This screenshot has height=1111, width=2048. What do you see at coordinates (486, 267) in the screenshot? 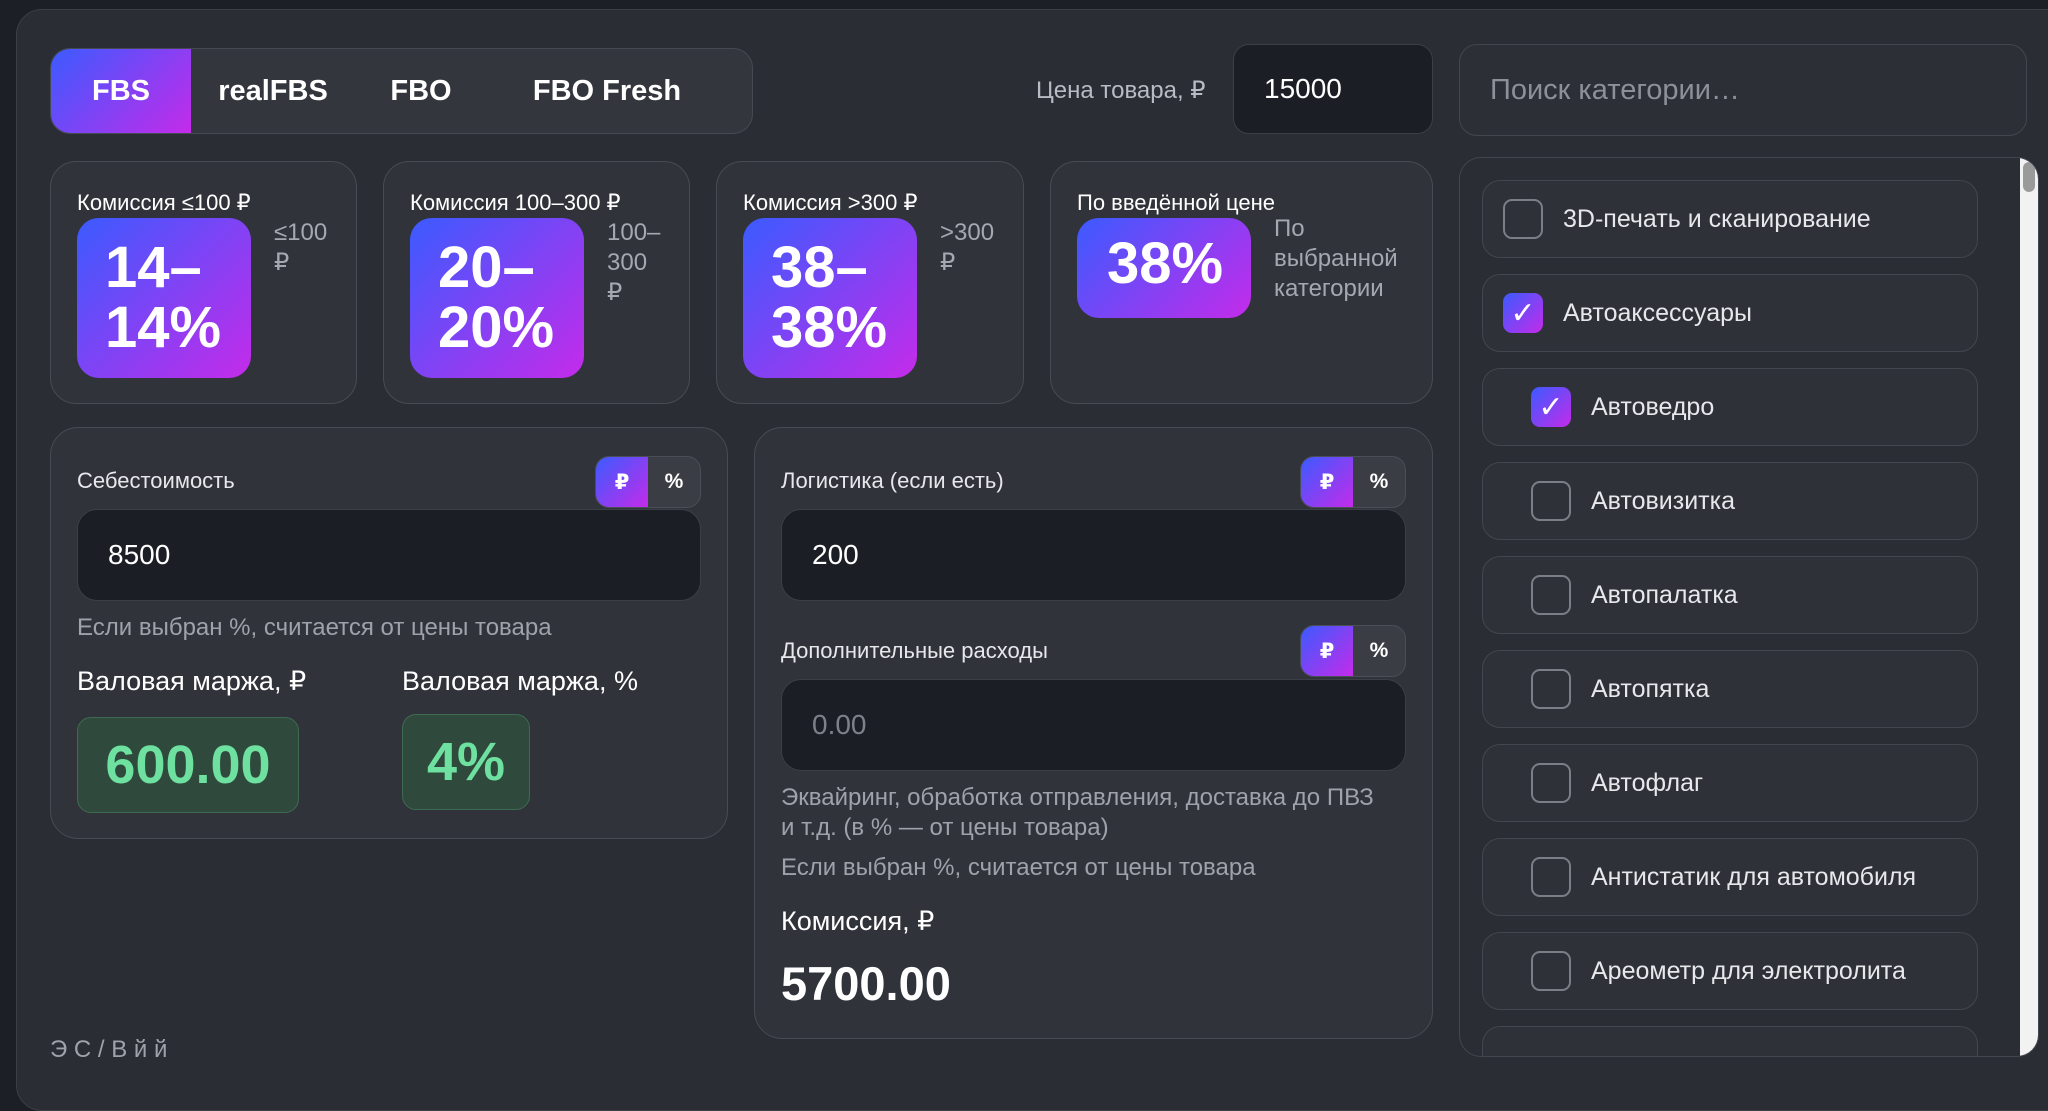
I see `badge-line: 20–` at bounding box center [486, 267].